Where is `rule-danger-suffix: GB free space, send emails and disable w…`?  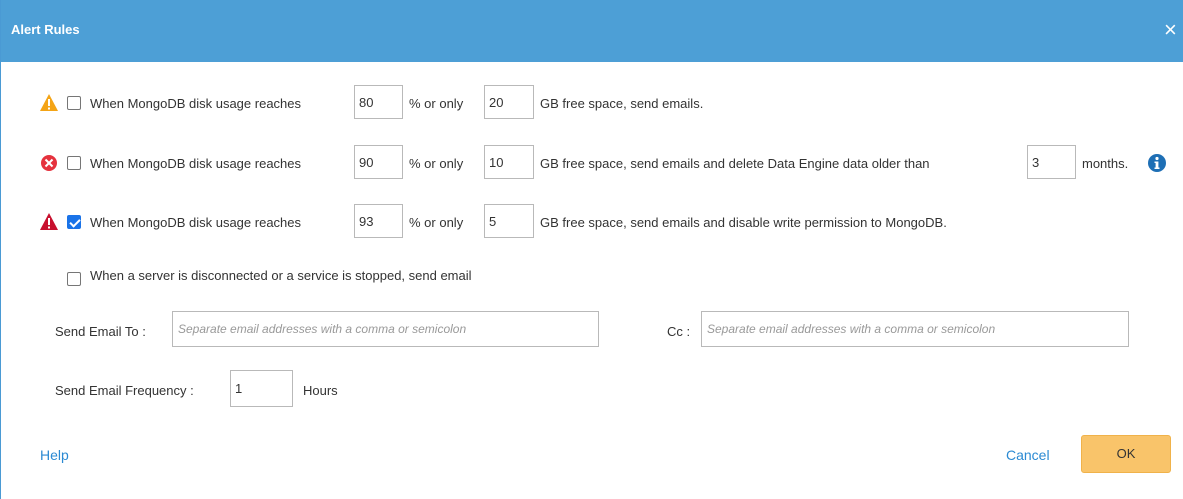
rule-danger-suffix: GB free space, send emails and disable w… is located at coordinates (743, 222).